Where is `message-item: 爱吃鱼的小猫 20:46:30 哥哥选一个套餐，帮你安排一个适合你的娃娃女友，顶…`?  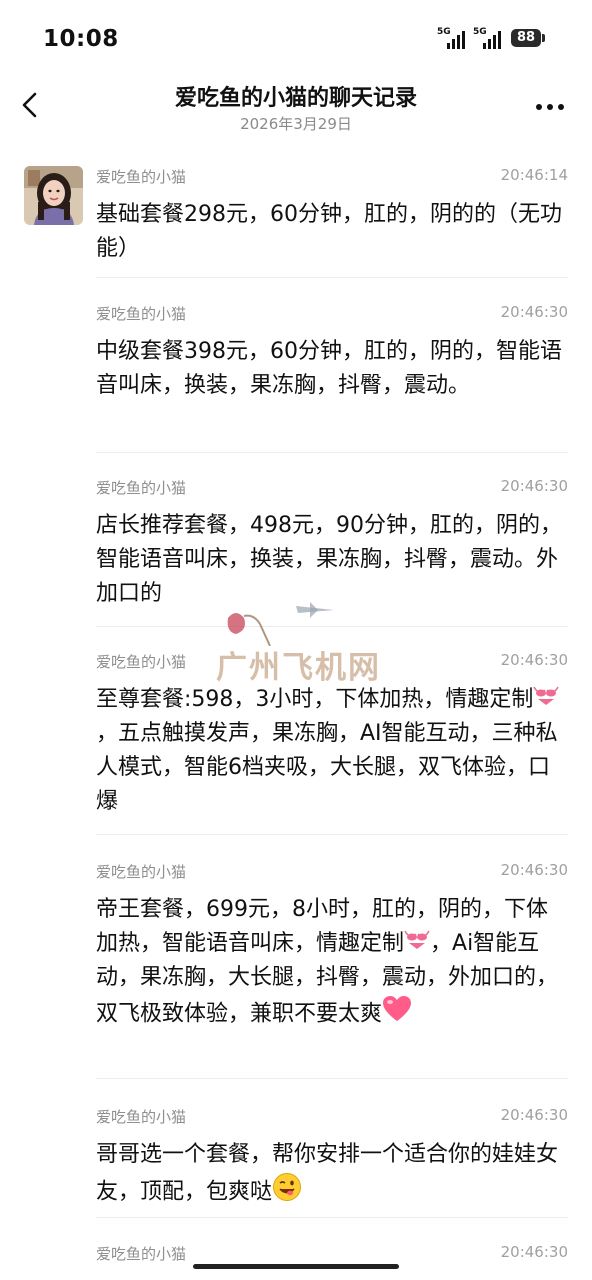 message-item: 爱吃鱼的小猫 20:46:30 哥哥选一个套餐，帮你安排一个适合你的娃娃女友，顶… is located at coordinates (332, 1162).